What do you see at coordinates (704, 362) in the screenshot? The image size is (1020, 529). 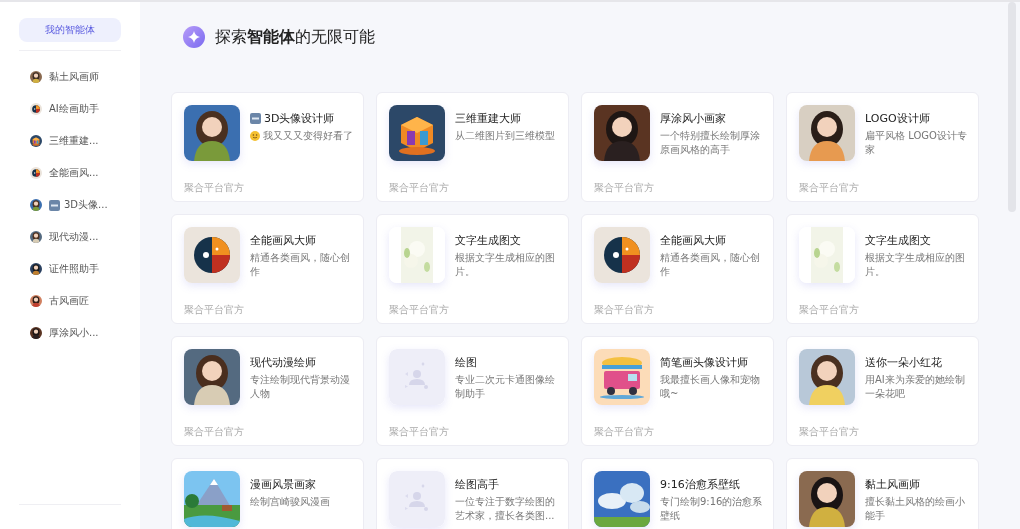 I see `agent-name: 简笔画头像设计师` at bounding box center [704, 362].